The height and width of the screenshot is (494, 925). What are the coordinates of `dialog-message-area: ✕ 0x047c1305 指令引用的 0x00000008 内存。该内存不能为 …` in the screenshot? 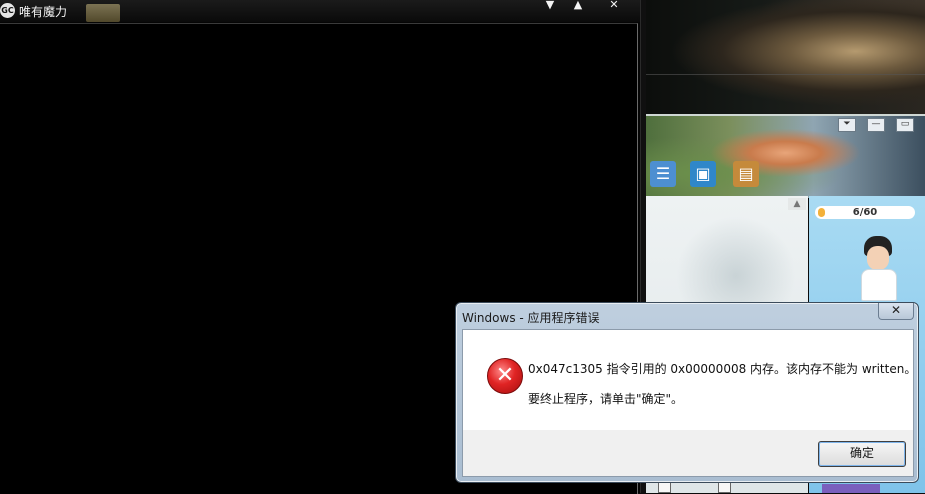 It's located at (690, 380).